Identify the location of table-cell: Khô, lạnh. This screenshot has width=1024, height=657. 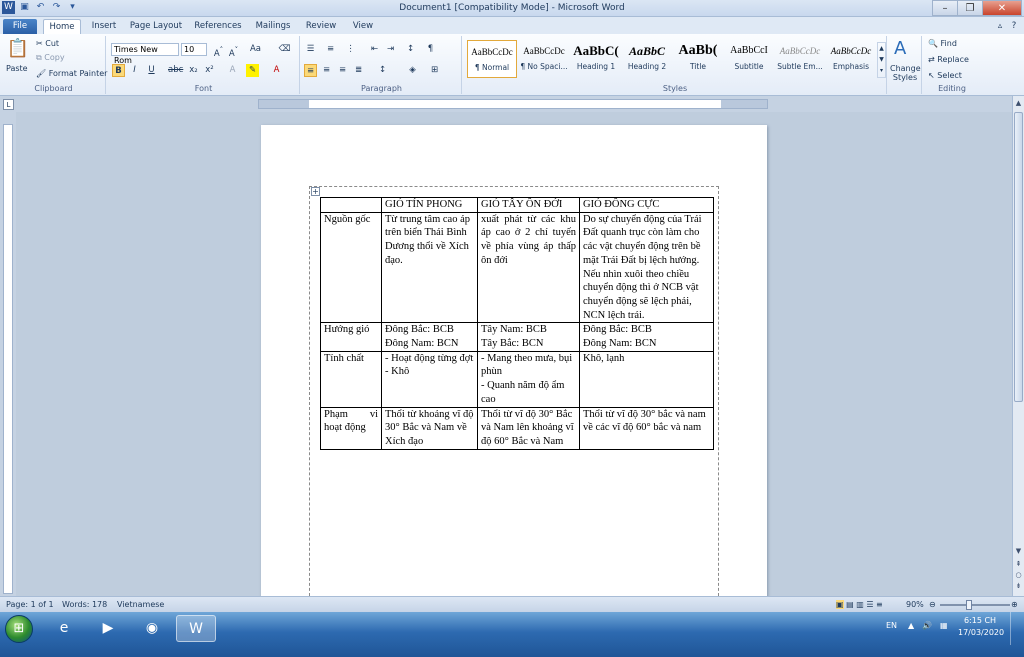
(646, 379).